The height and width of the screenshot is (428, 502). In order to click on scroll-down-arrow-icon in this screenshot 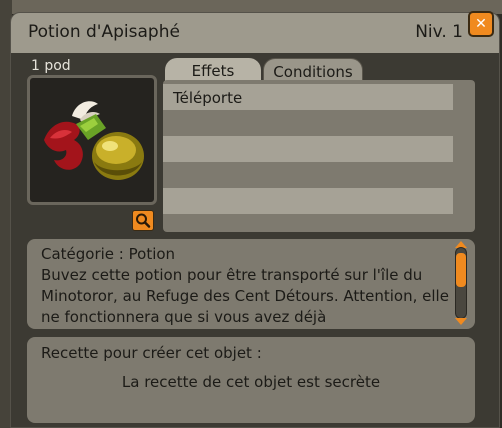, I will do `click(461, 321)`.